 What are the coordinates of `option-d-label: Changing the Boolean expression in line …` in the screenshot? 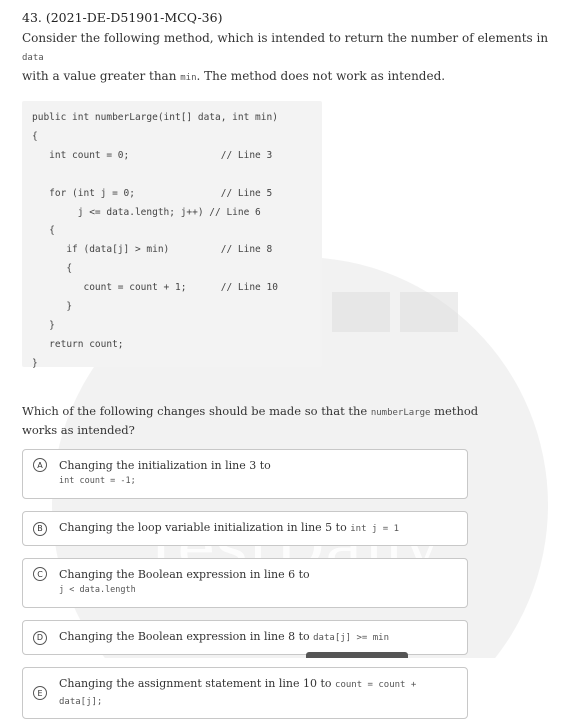 It's located at (186, 636).